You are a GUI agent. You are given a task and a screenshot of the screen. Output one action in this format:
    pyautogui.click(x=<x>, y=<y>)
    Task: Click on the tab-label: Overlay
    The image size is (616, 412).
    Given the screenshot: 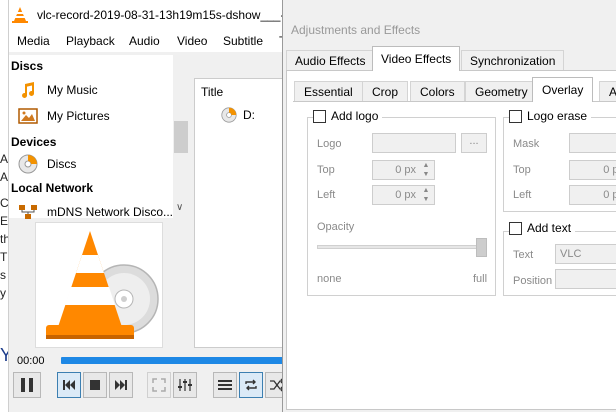 What is the action you would take?
    pyautogui.click(x=563, y=90)
    